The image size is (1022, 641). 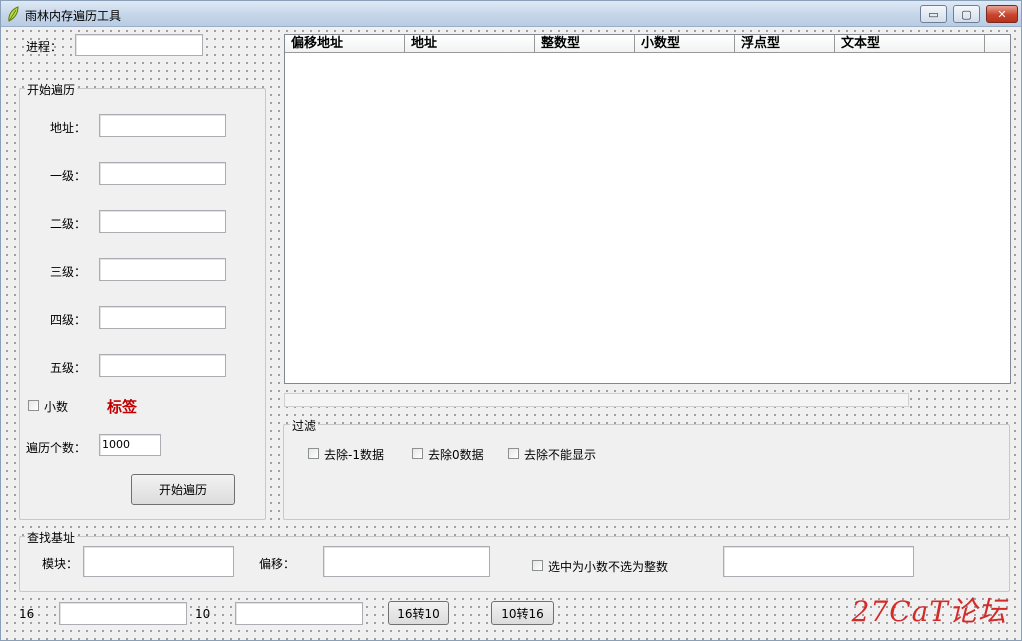 What do you see at coordinates (68, 224) in the screenshot?
I see `level2-label: 二级：` at bounding box center [68, 224].